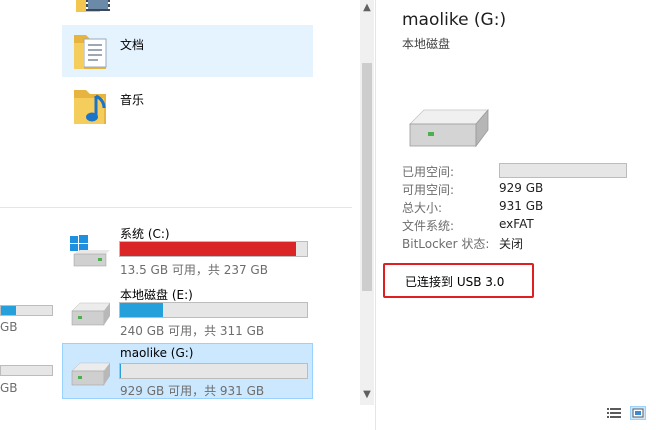 This screenshot has width=656, height=430. What do you see at coordinates (367, 177) in the screenshot?
I see `scrollbar-thumb` at bounding box center [367, 177].